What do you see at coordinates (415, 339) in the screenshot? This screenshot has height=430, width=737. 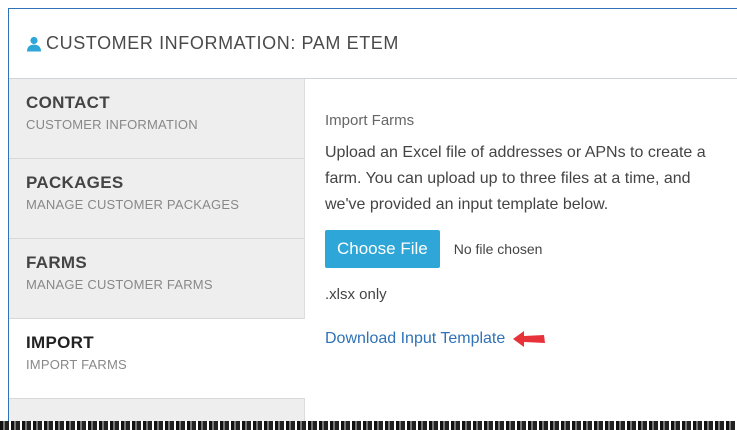 I see `download-template-link: Download Input Template` at bounding box center [415, 339].